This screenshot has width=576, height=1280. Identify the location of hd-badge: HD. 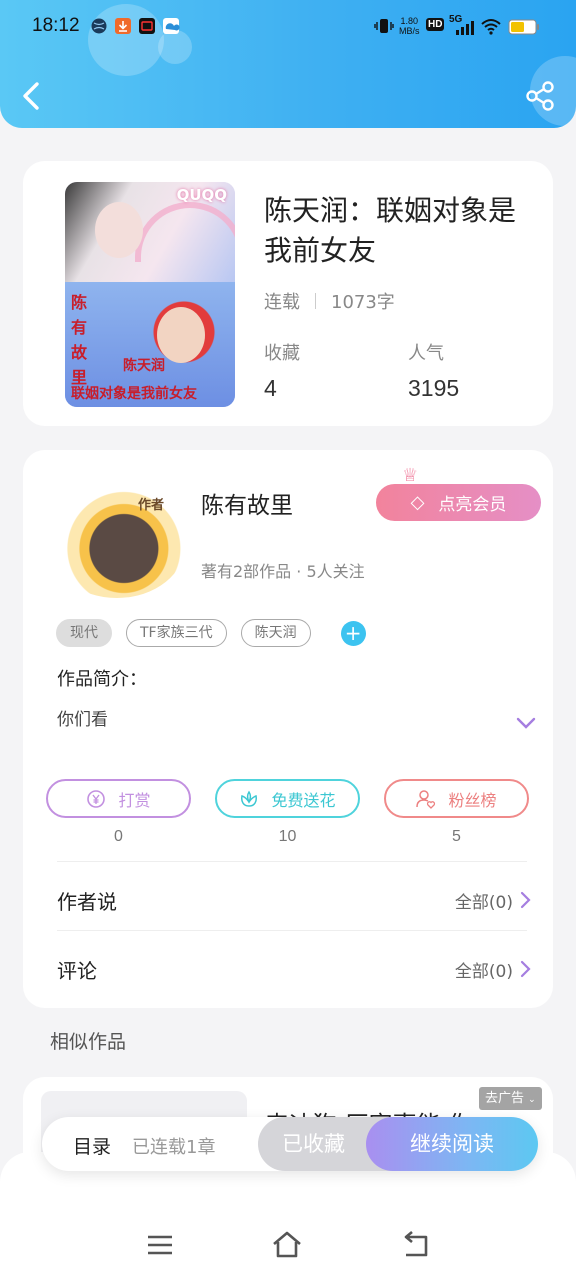
(435, 24).